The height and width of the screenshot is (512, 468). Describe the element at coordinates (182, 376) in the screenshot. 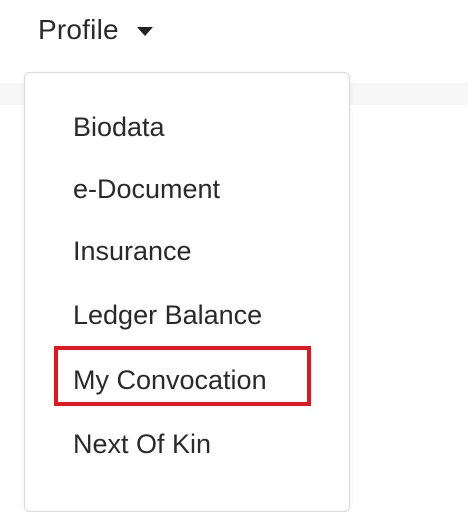

I see `highlight-box` at that location.